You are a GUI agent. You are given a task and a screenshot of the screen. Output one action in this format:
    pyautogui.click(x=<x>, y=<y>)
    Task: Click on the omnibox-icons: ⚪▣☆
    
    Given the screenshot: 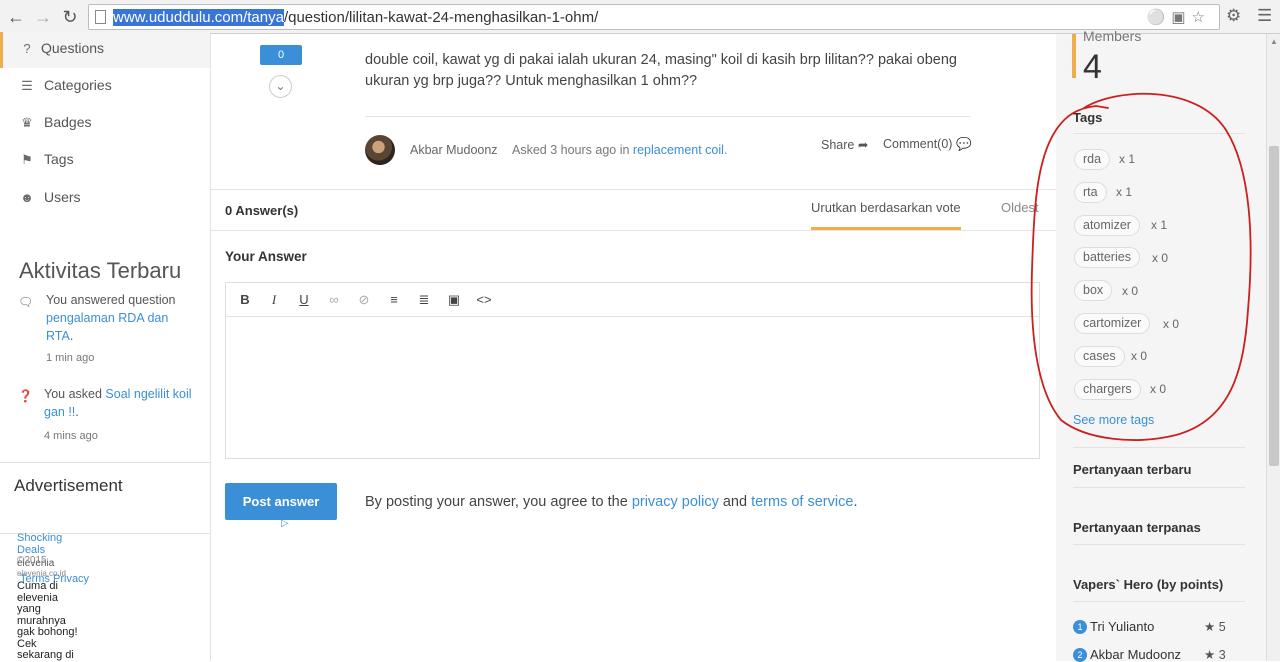 What is the action you would take?
    pyautogui.click(x=1179, y=17)
    